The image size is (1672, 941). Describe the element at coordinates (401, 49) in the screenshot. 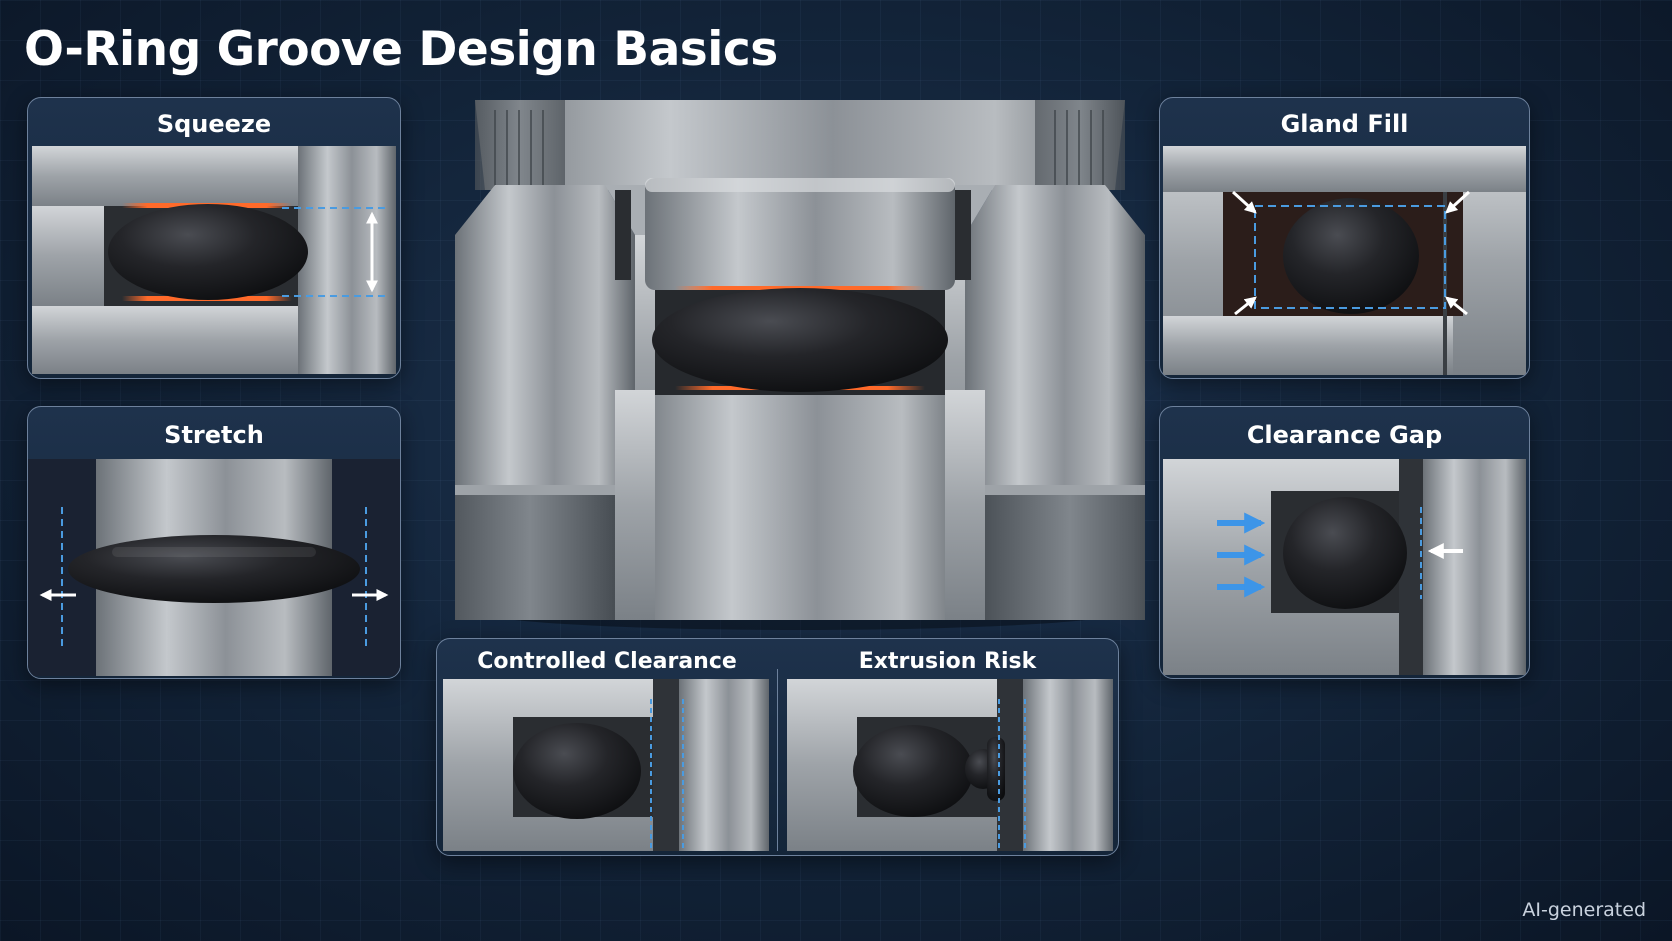

I see `page-title: O-Ring Groove Design Basics` at that location.